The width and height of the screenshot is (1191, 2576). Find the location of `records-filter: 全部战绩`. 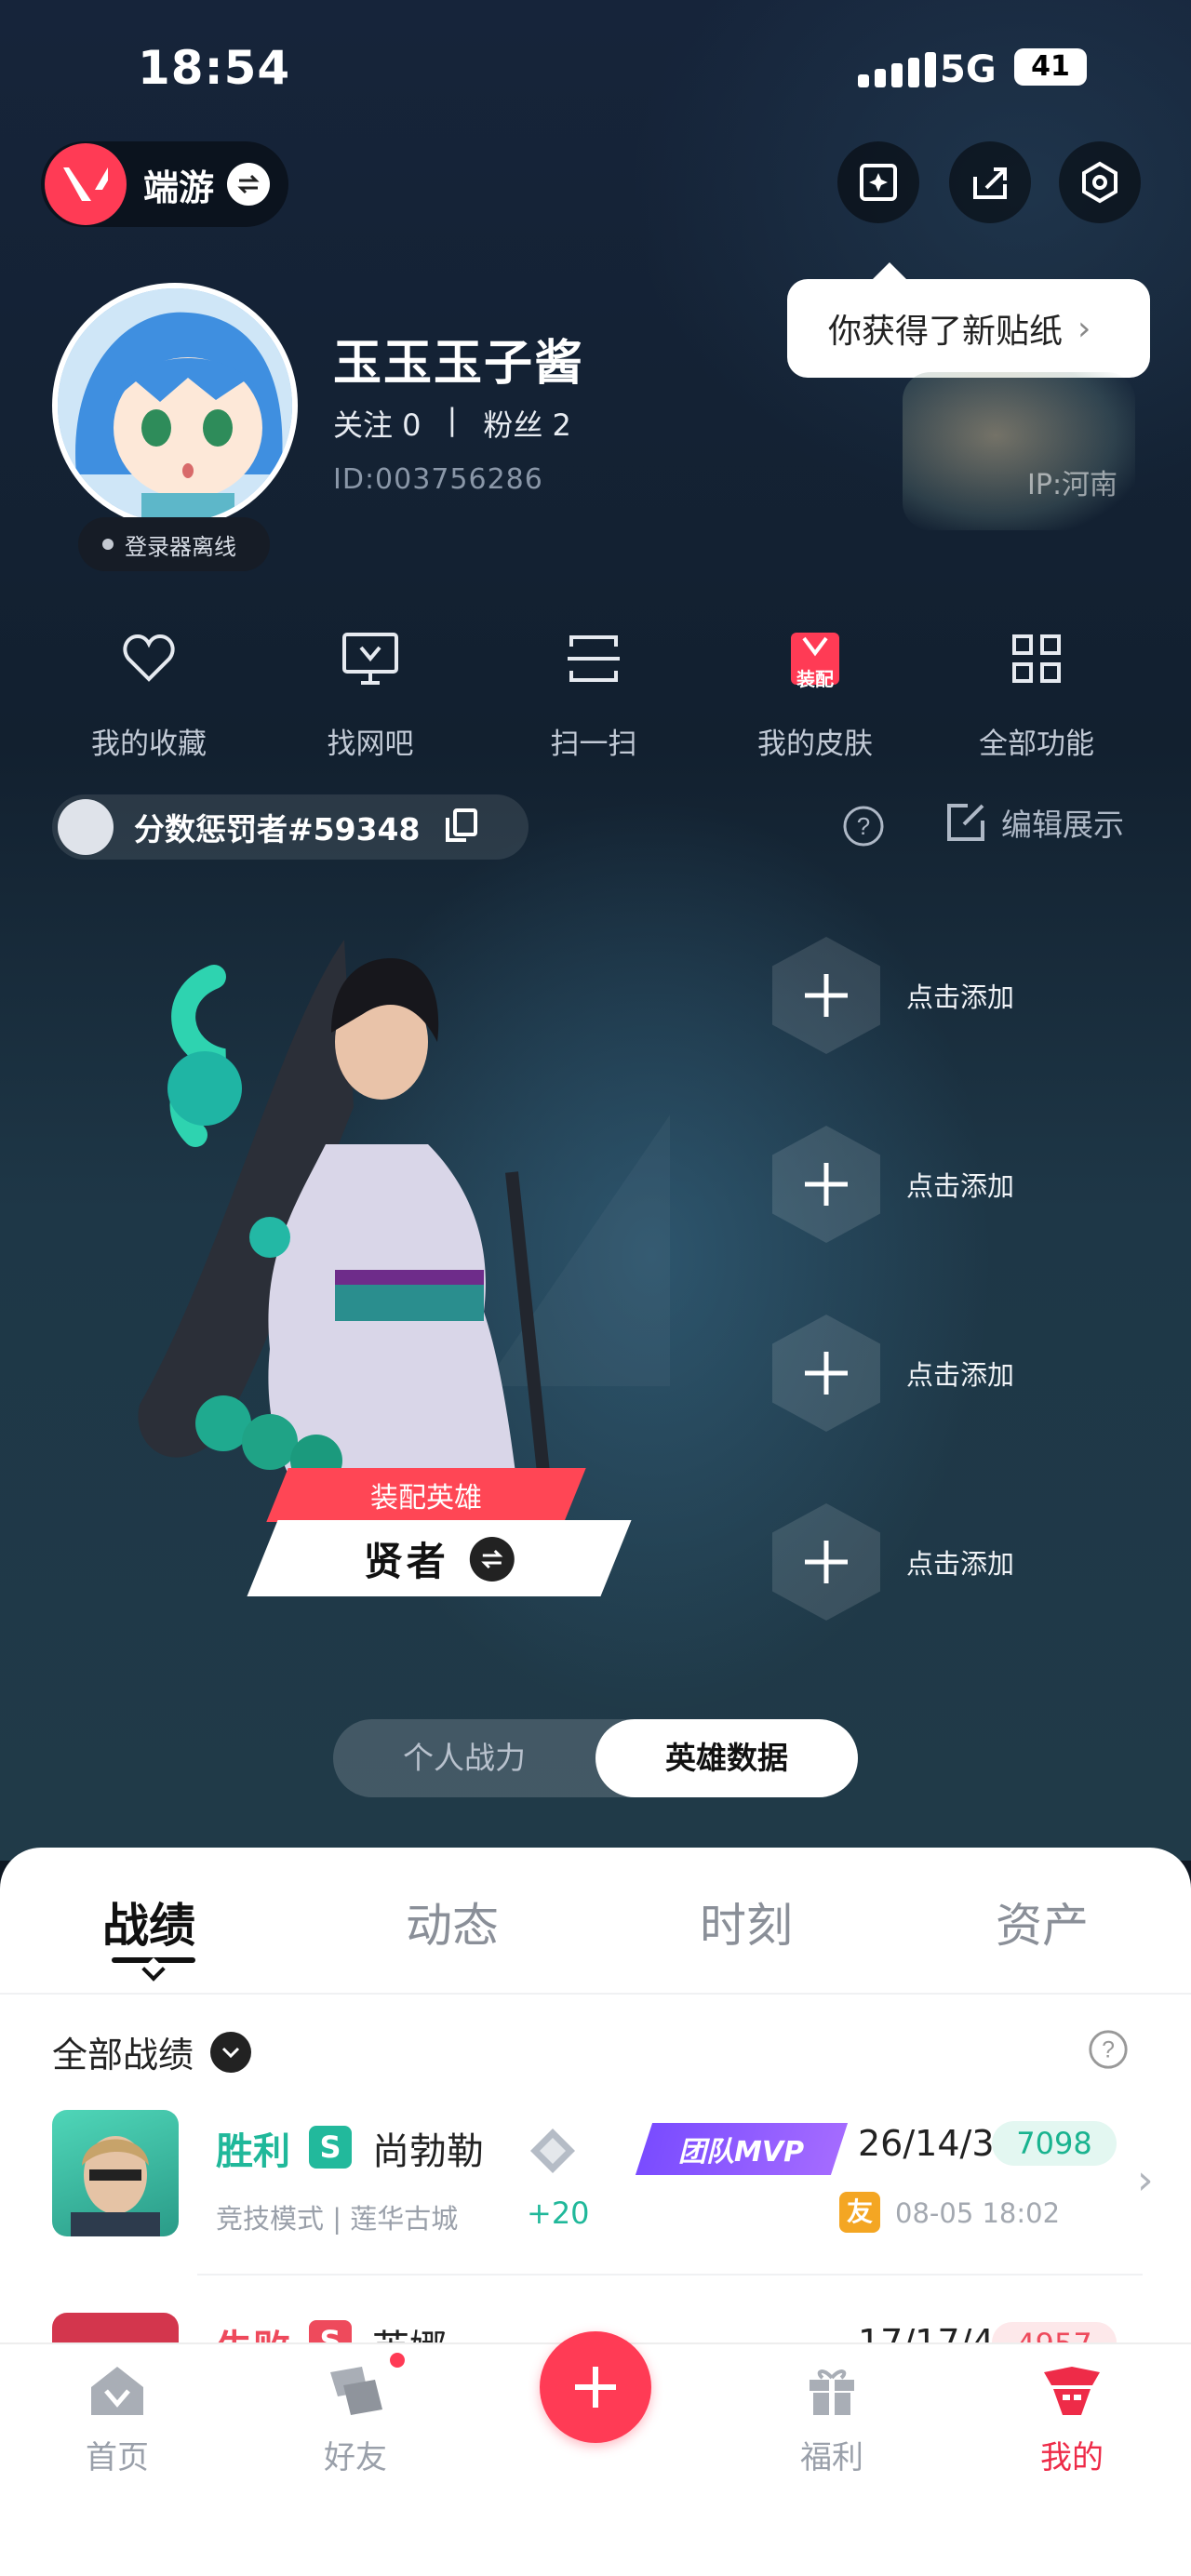

records-filter: 全部战绩 is located at coordinates (152, 2051).